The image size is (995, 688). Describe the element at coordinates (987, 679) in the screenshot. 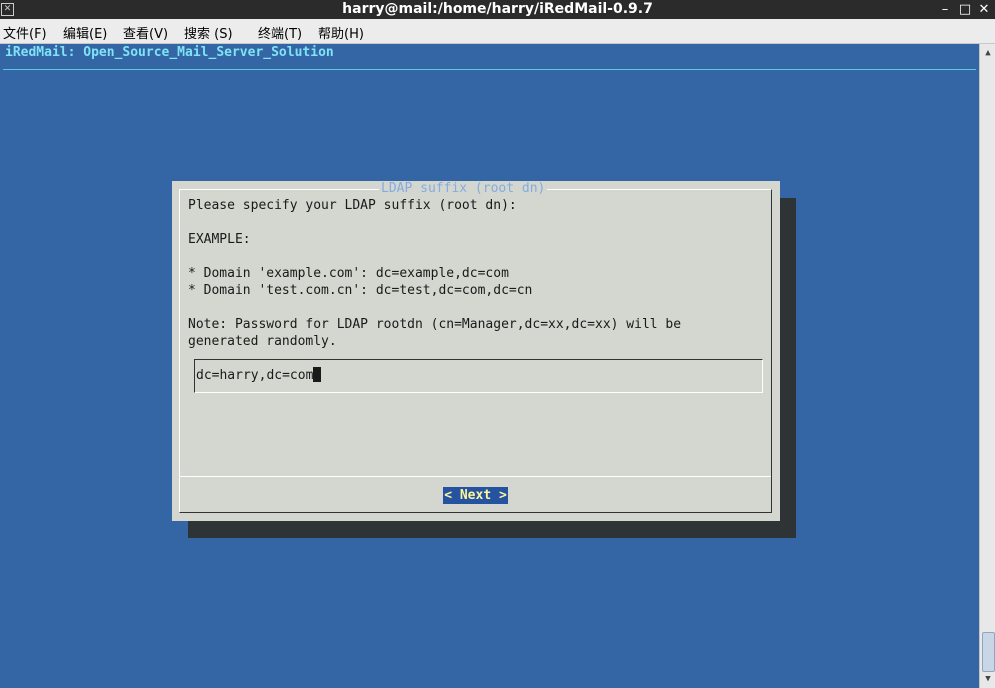

I see `scroll-down-icon: ▼` at that location.